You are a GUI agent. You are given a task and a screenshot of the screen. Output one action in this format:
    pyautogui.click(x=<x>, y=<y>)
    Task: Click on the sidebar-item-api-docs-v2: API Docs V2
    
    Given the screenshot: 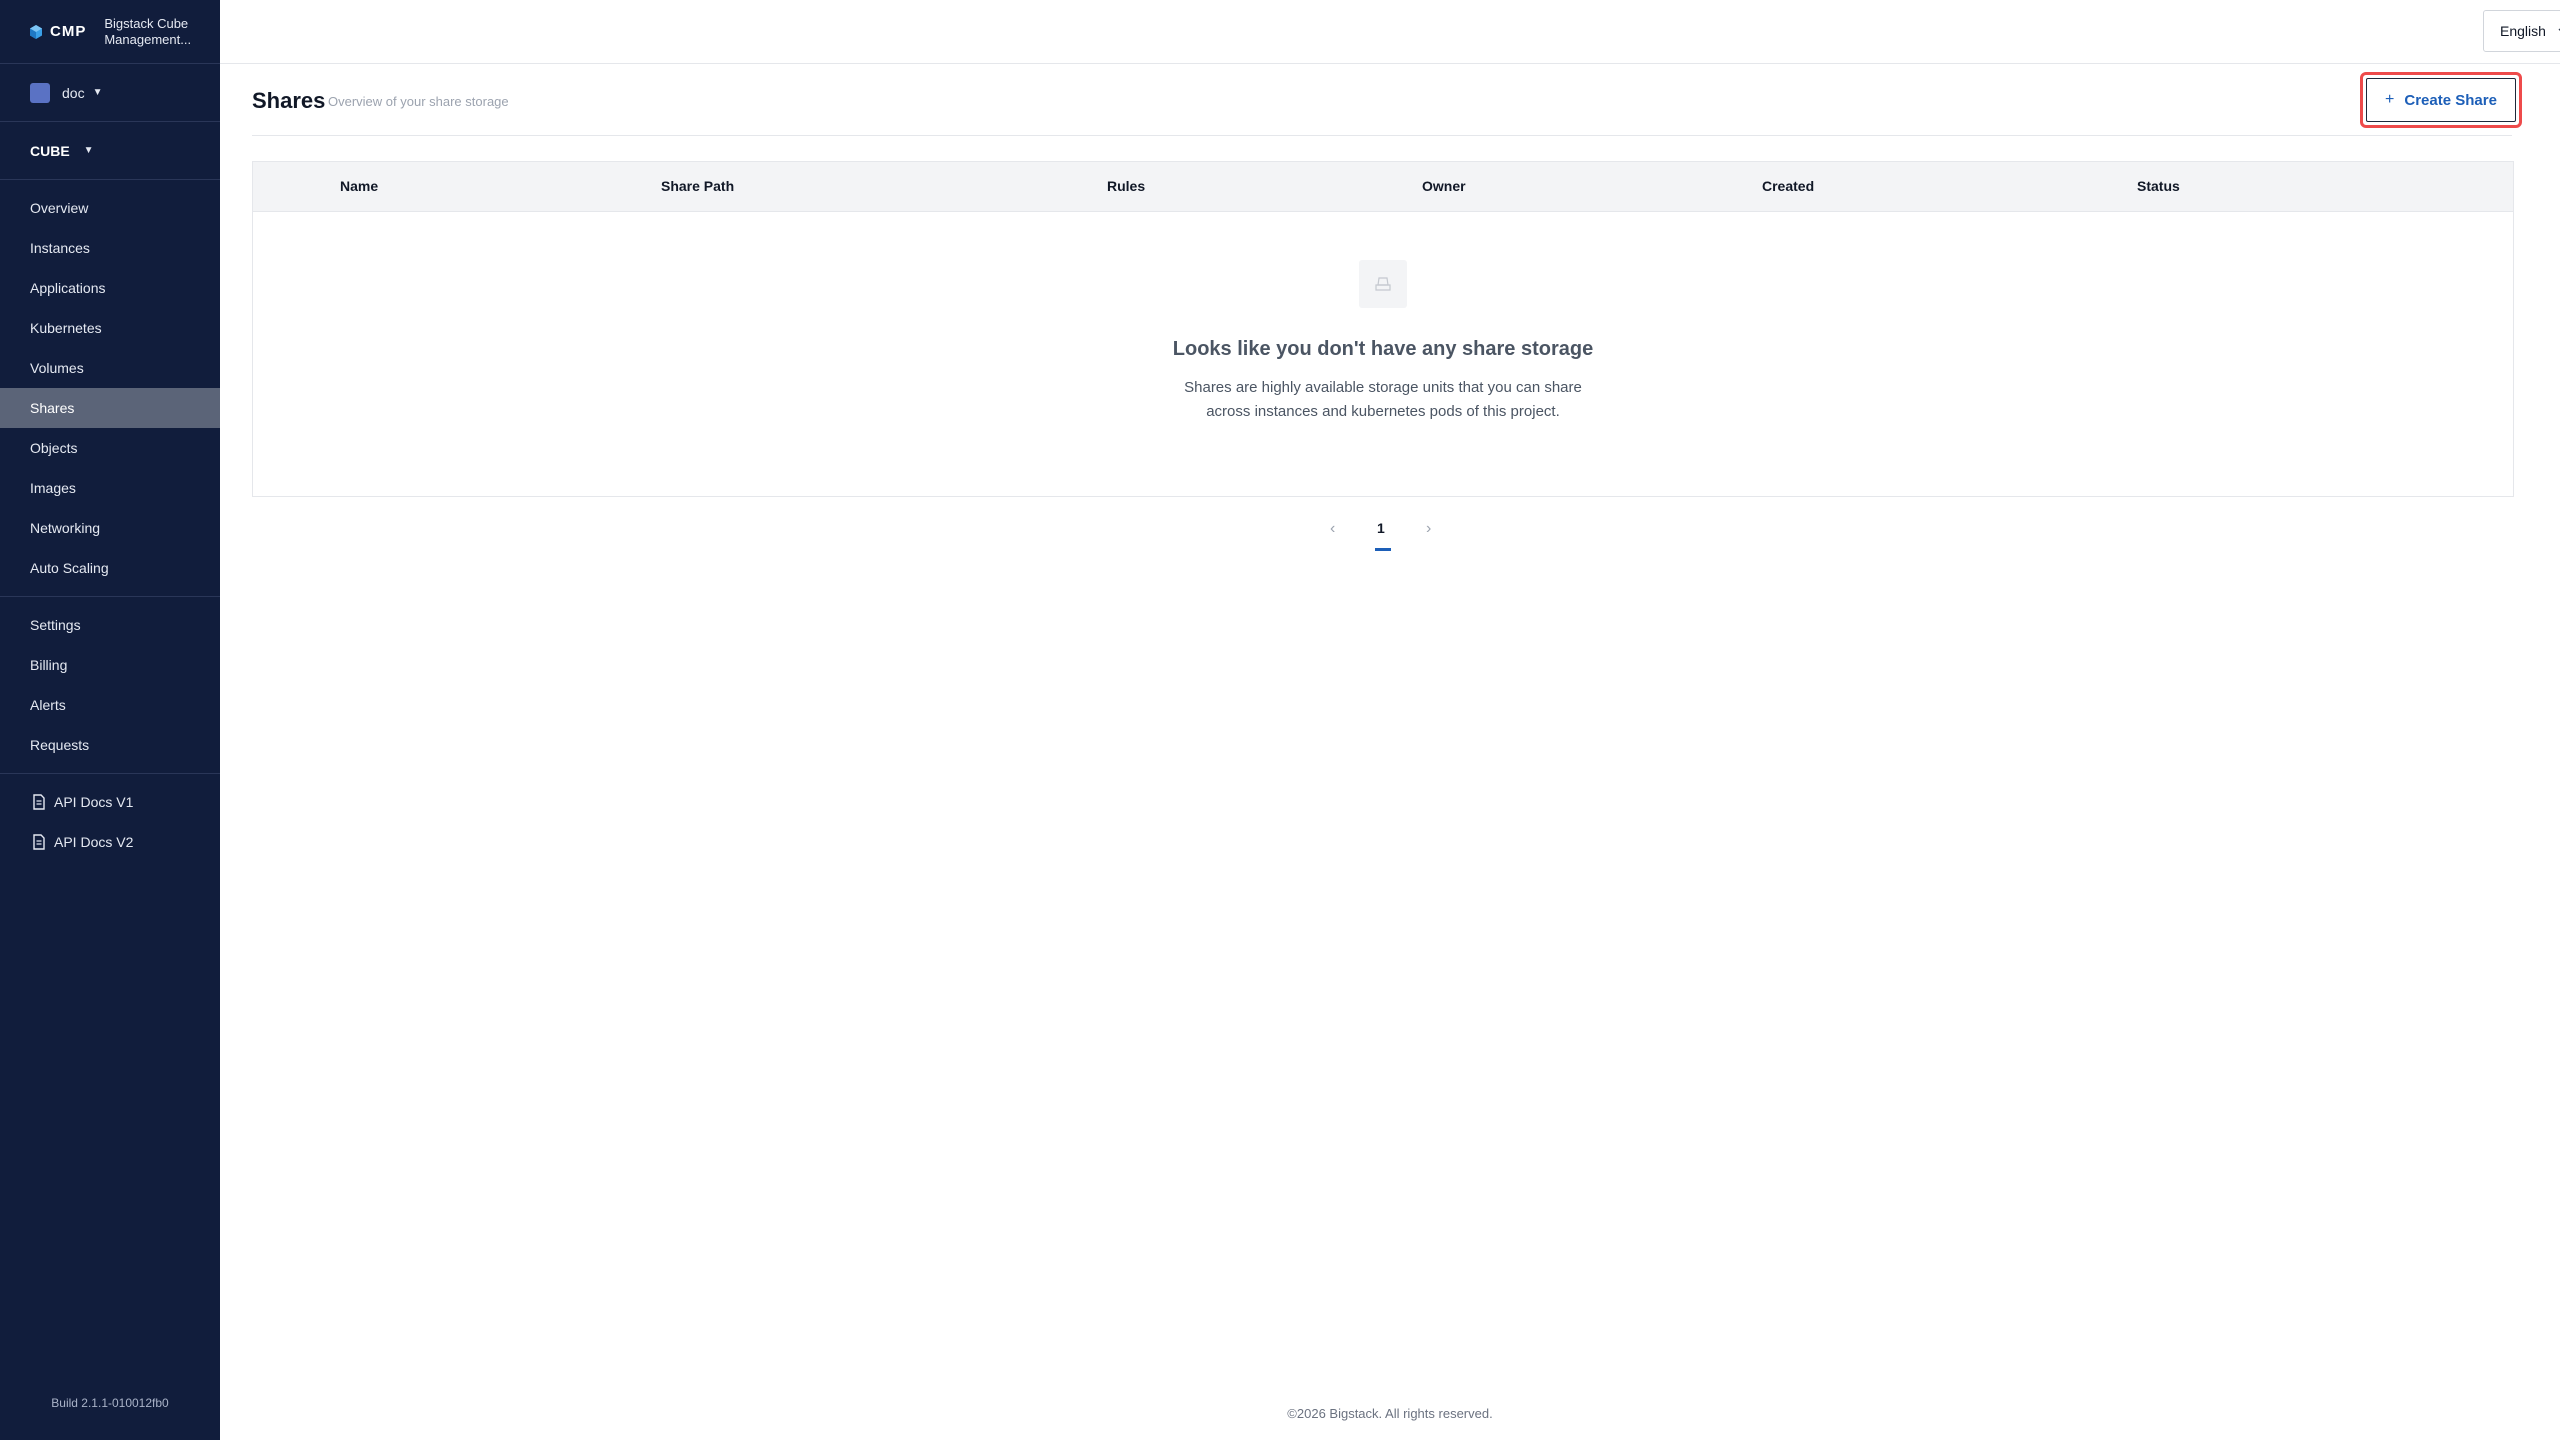 What is the action you would take?
    pyautogui.click(x=110, y=842)
    